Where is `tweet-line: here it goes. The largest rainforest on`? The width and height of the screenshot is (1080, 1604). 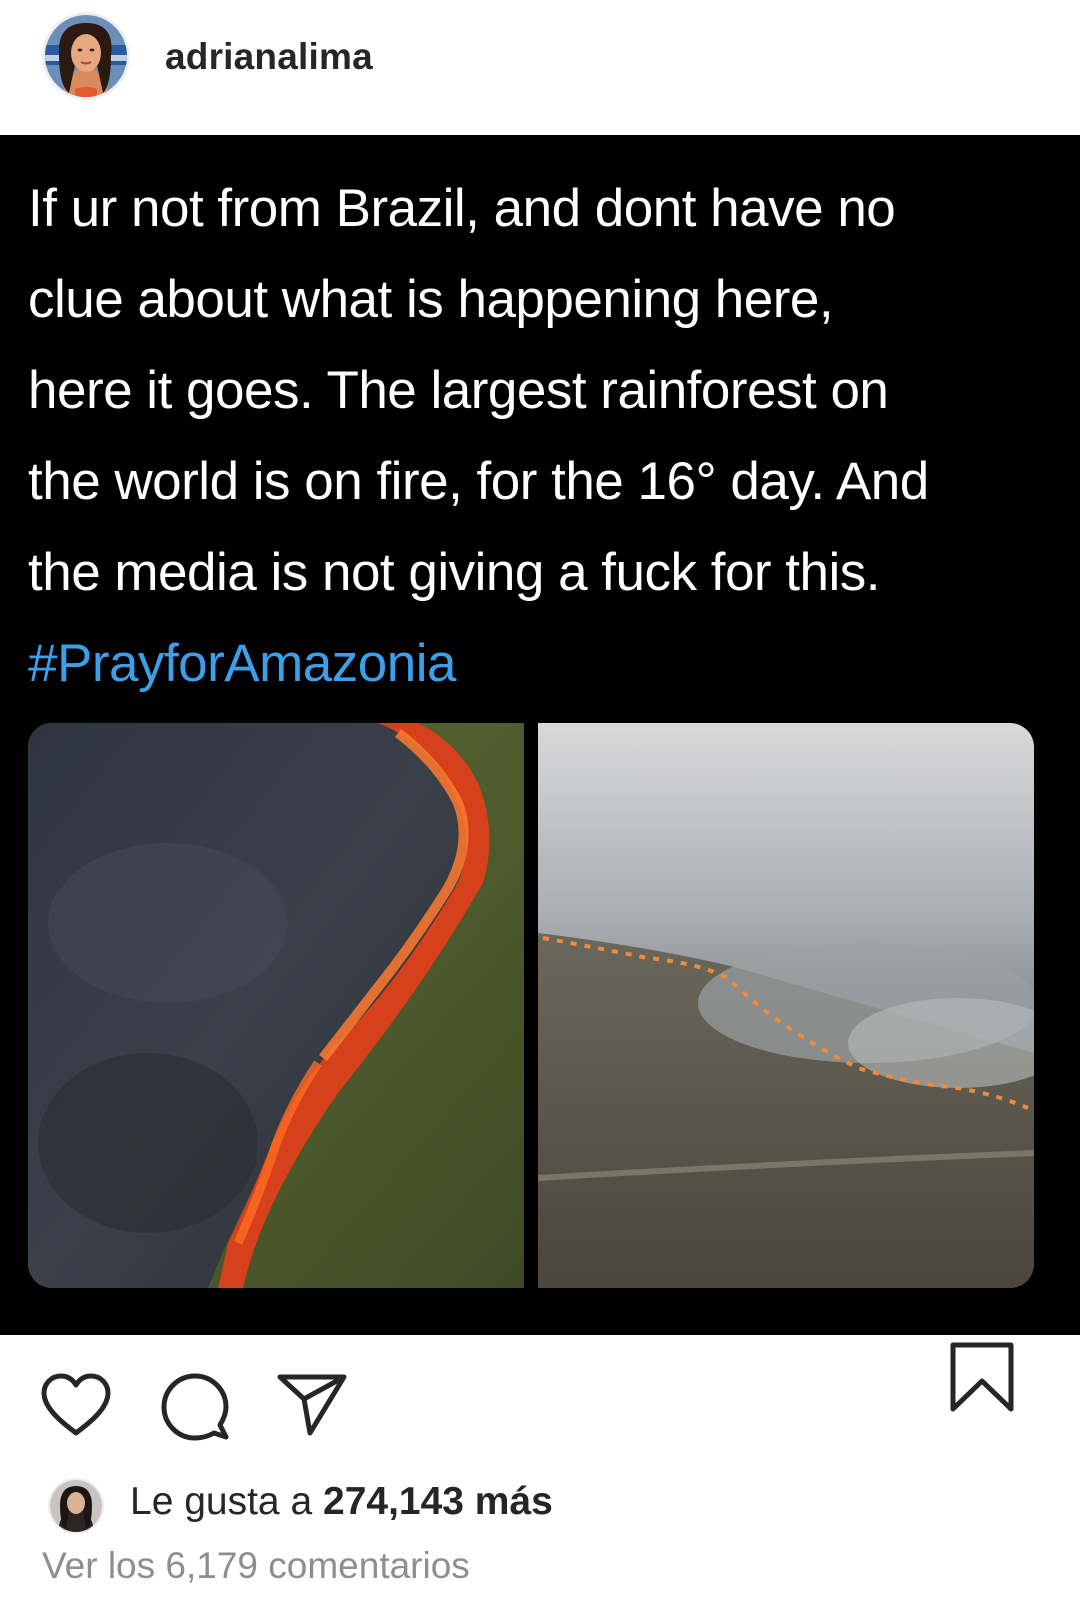 tweet-line: here it goes. The largest rainforest on is located at coordinates (458, 390).